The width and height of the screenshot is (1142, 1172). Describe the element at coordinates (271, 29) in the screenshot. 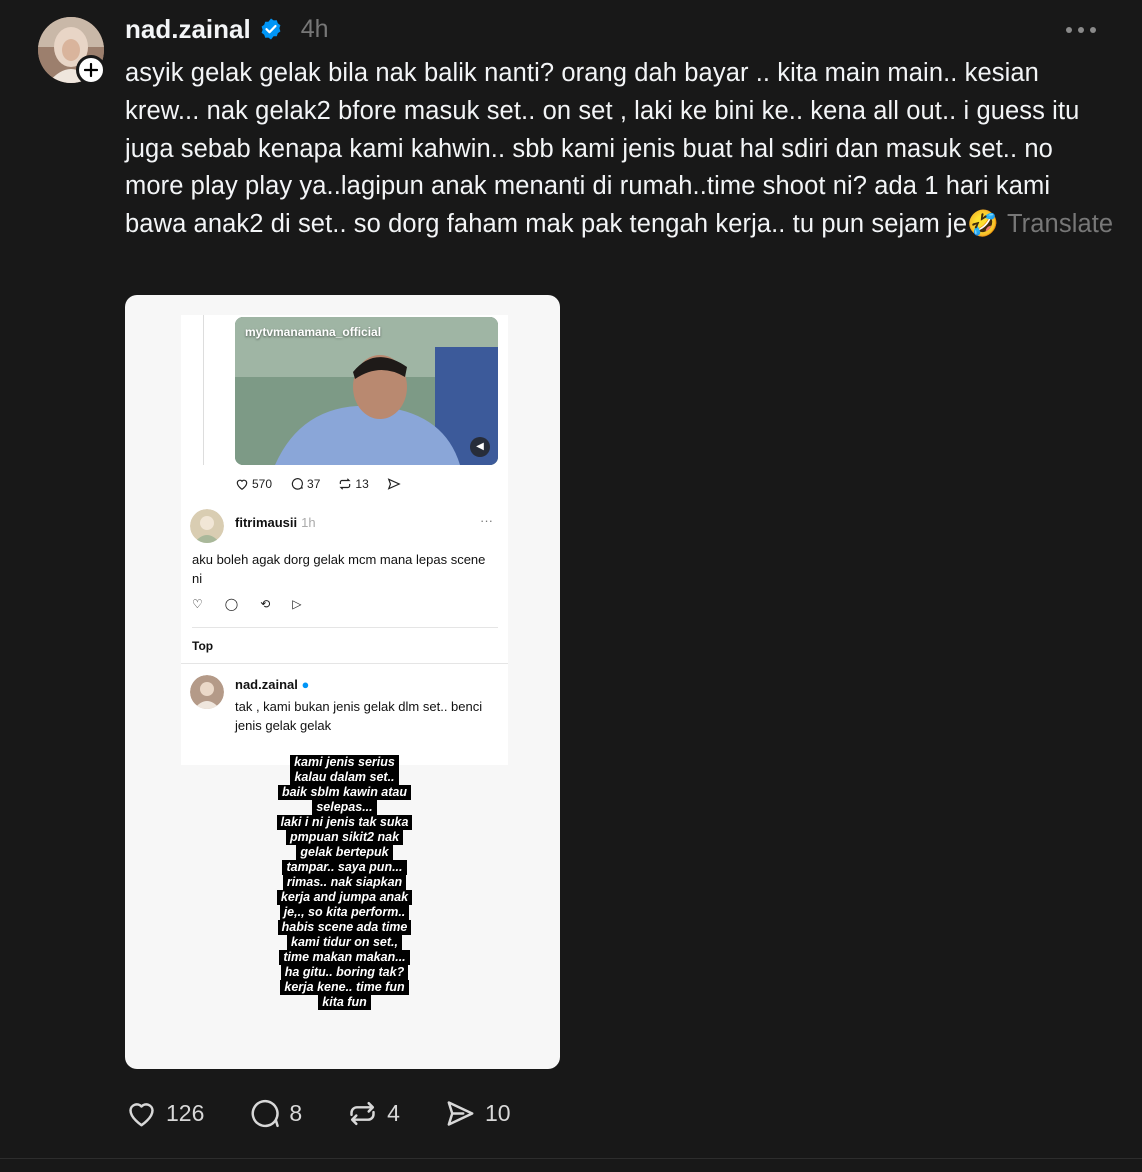

I see `verified-badge-icon` at that location.